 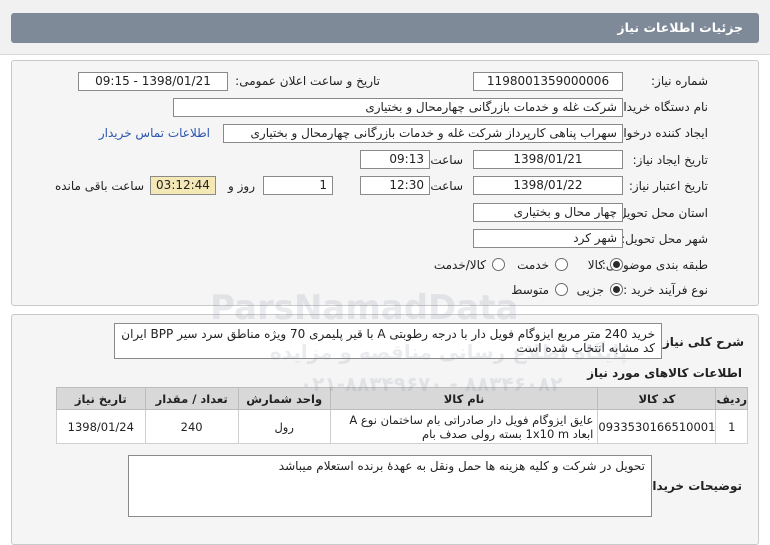 What do you see at coordinates (616, 289) in the screenshot?
I see `process-minor-radio` at bounding box center [616, 289].